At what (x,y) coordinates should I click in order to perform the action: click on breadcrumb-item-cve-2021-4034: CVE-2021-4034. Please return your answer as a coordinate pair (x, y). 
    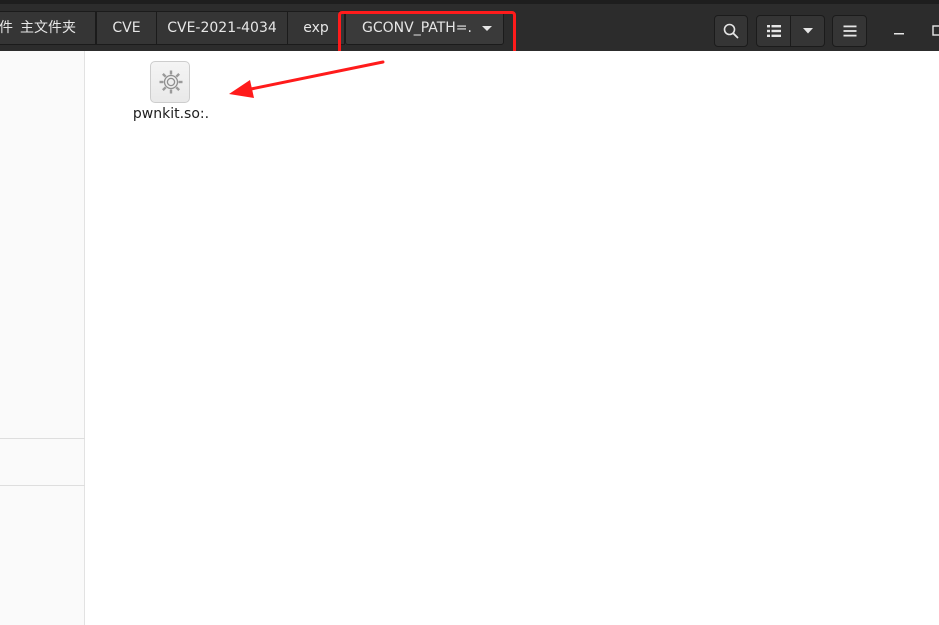
    Looking at the image, I should click on (222, 28).